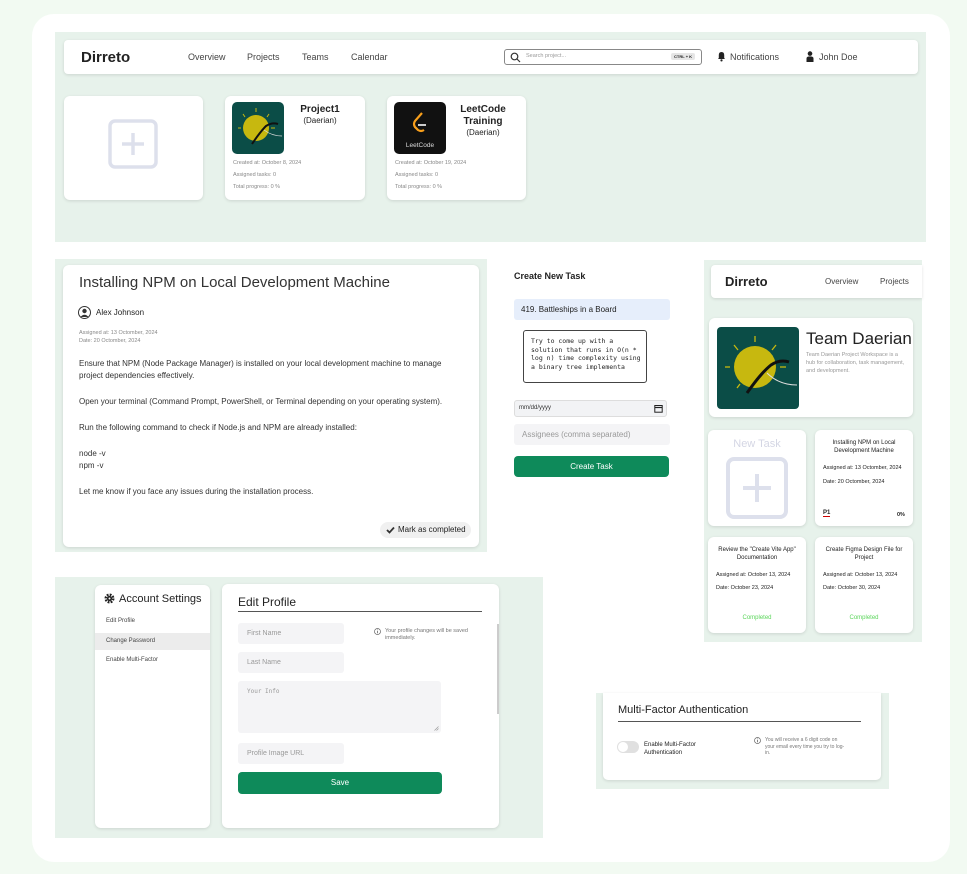 This screenshot has width=967, height=874. What do you see at coordinates (658, 408) in the screenshot?
I see `calendar-icon` at bounding box center [658, 408].